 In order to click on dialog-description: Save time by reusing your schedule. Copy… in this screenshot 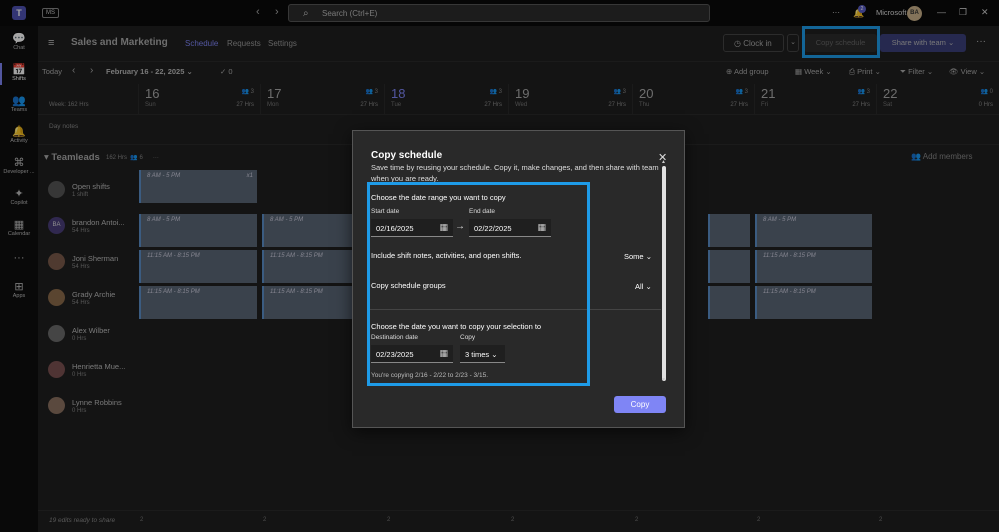, I will do `click(515, 173)`.